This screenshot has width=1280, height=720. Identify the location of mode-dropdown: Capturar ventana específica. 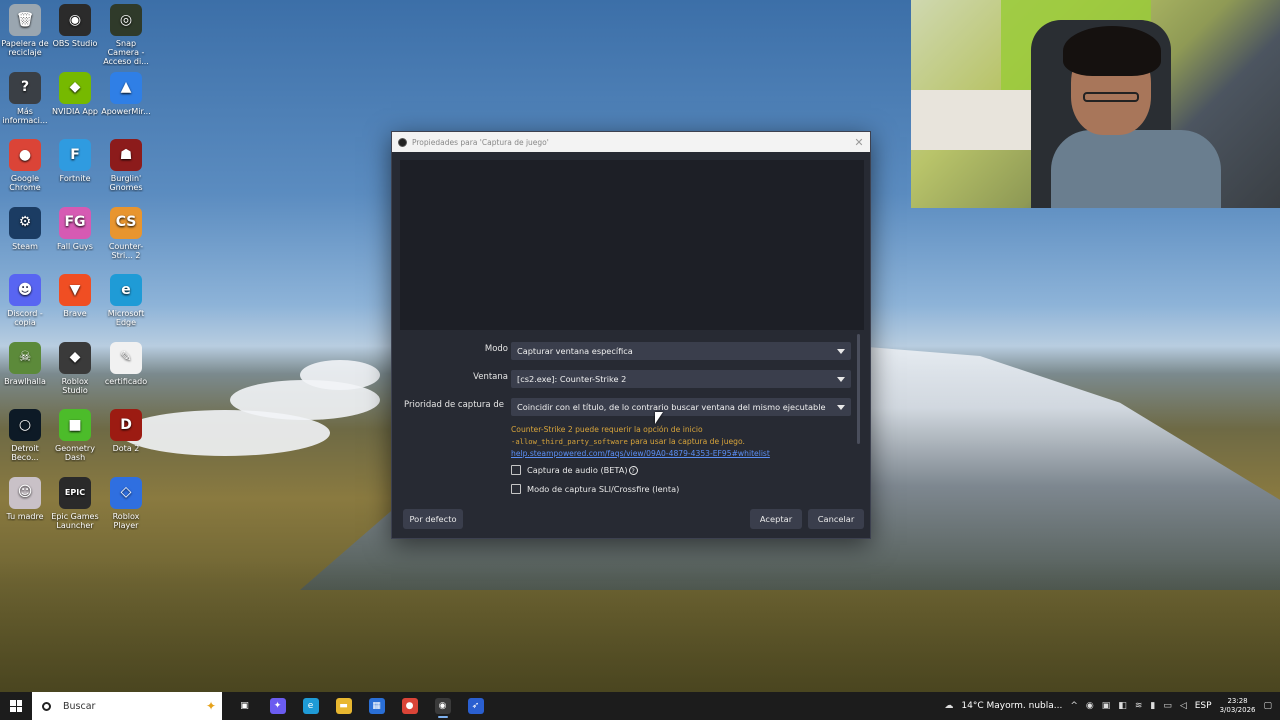
(681, 351).